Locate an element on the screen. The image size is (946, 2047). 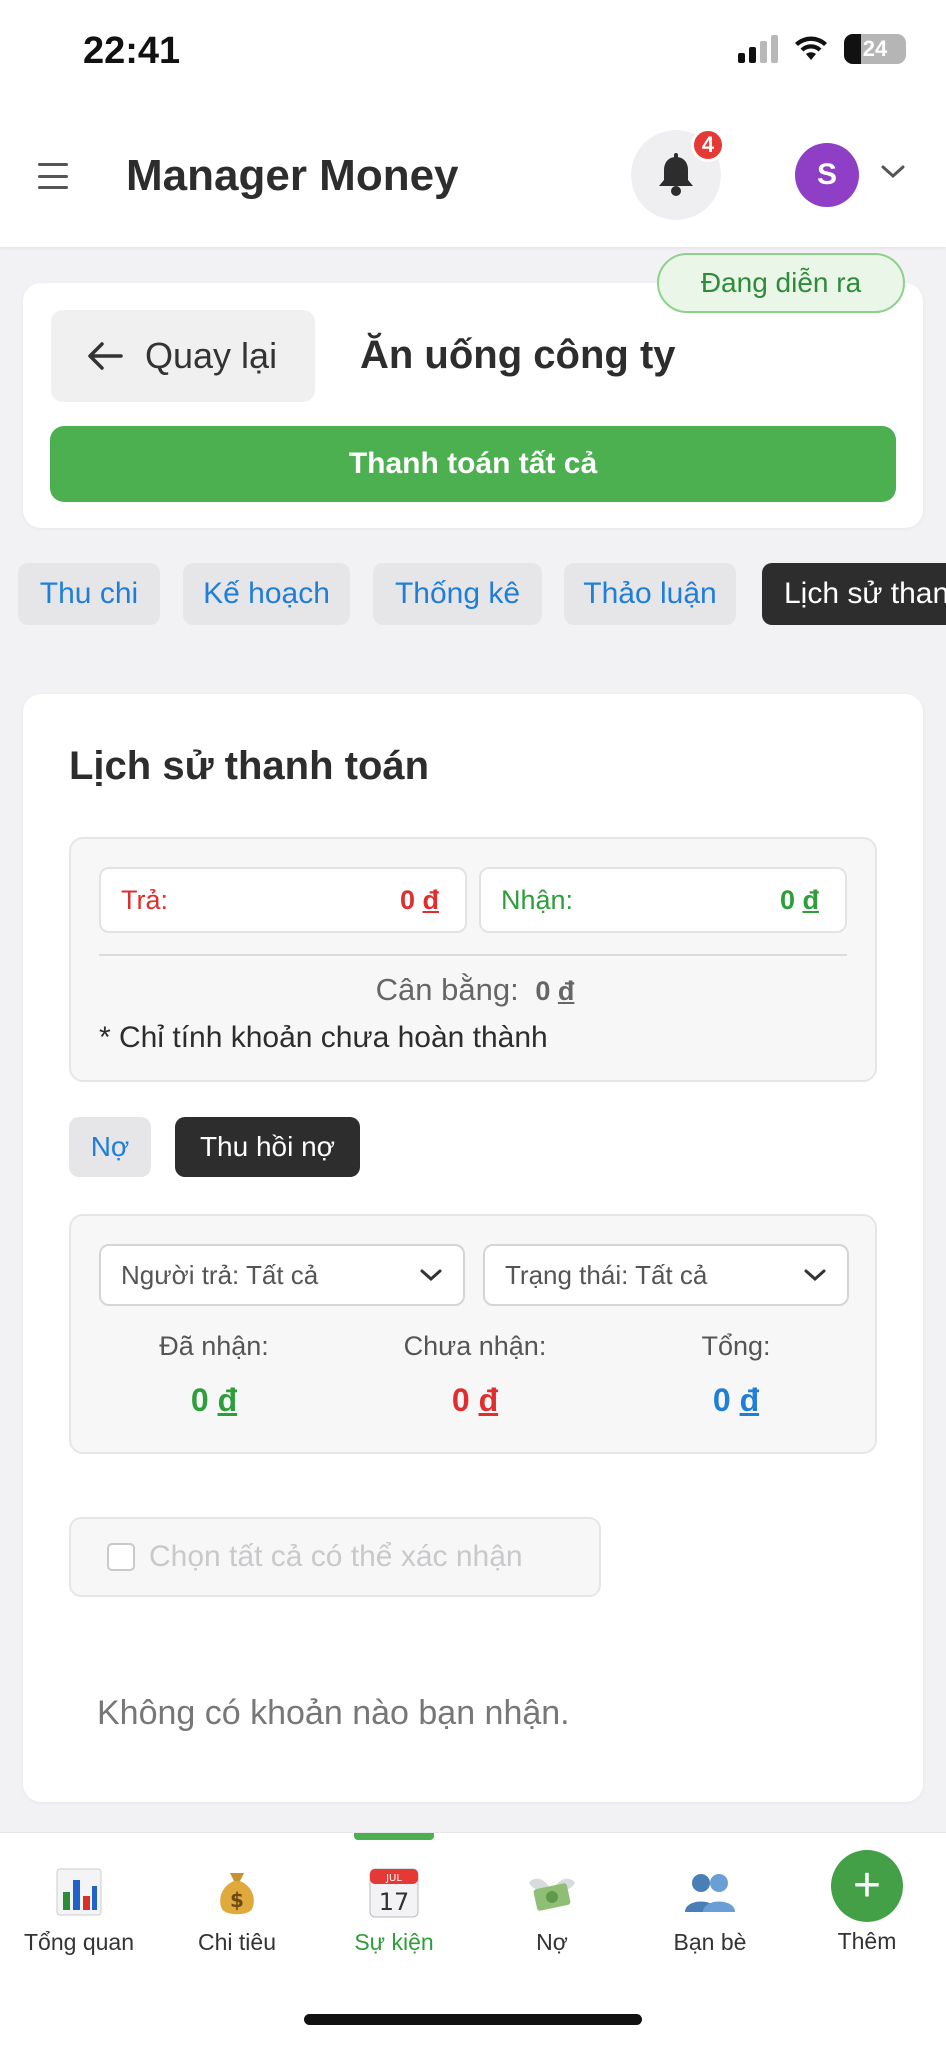
empty-message: Không có khoản nào bạn nhận. is located at coordinates (333, 1713).